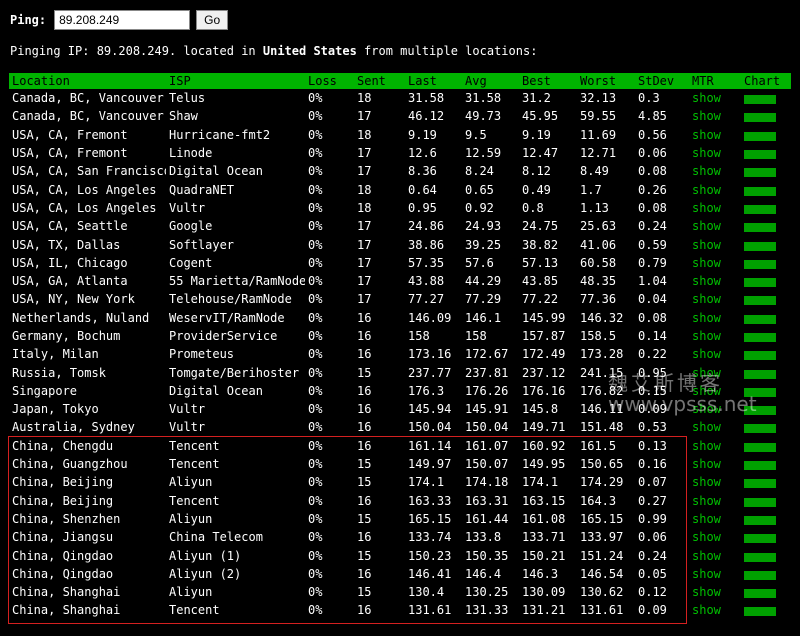 The height and width of the screenshot is (636, 800). I want to click on cell-avg: 0.65, so click(479, 189).